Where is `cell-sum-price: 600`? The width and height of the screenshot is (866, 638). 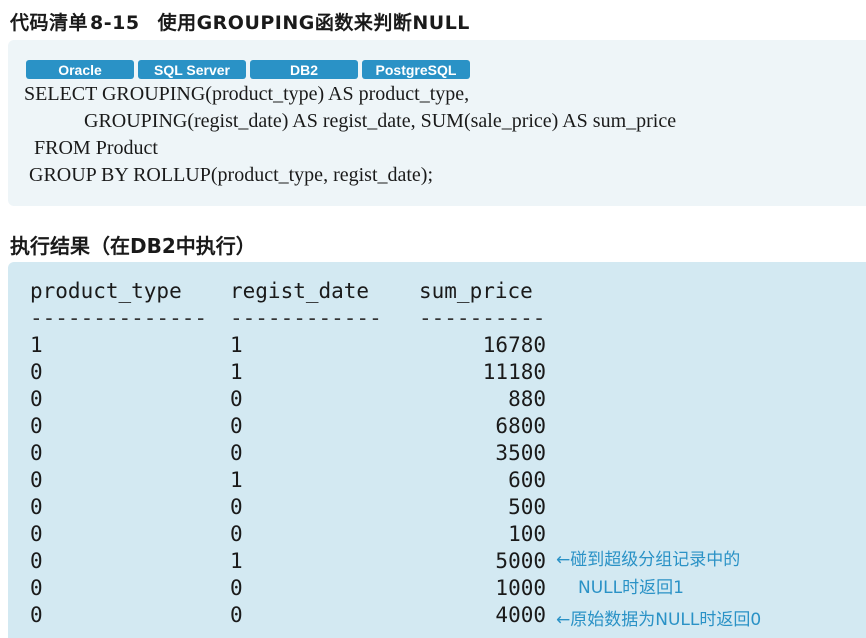 cell-sum-price: 600 is located at coordinates (527, 480).